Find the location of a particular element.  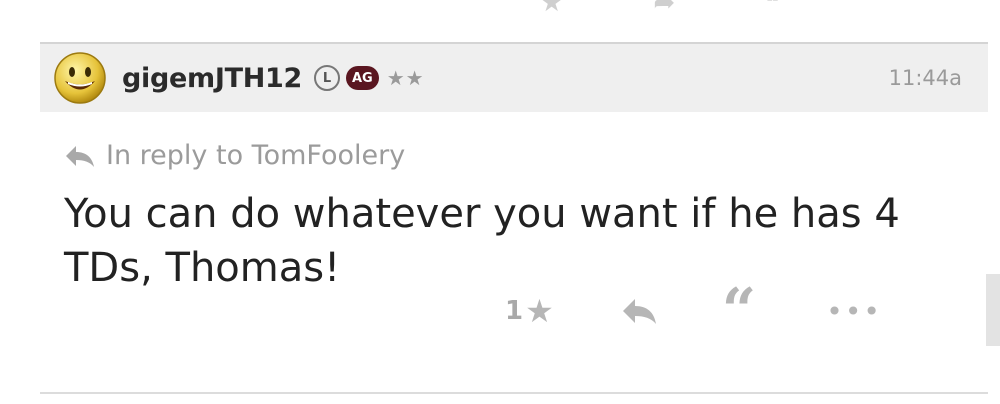

like-count: 1 is located at coordinates (514, 311).